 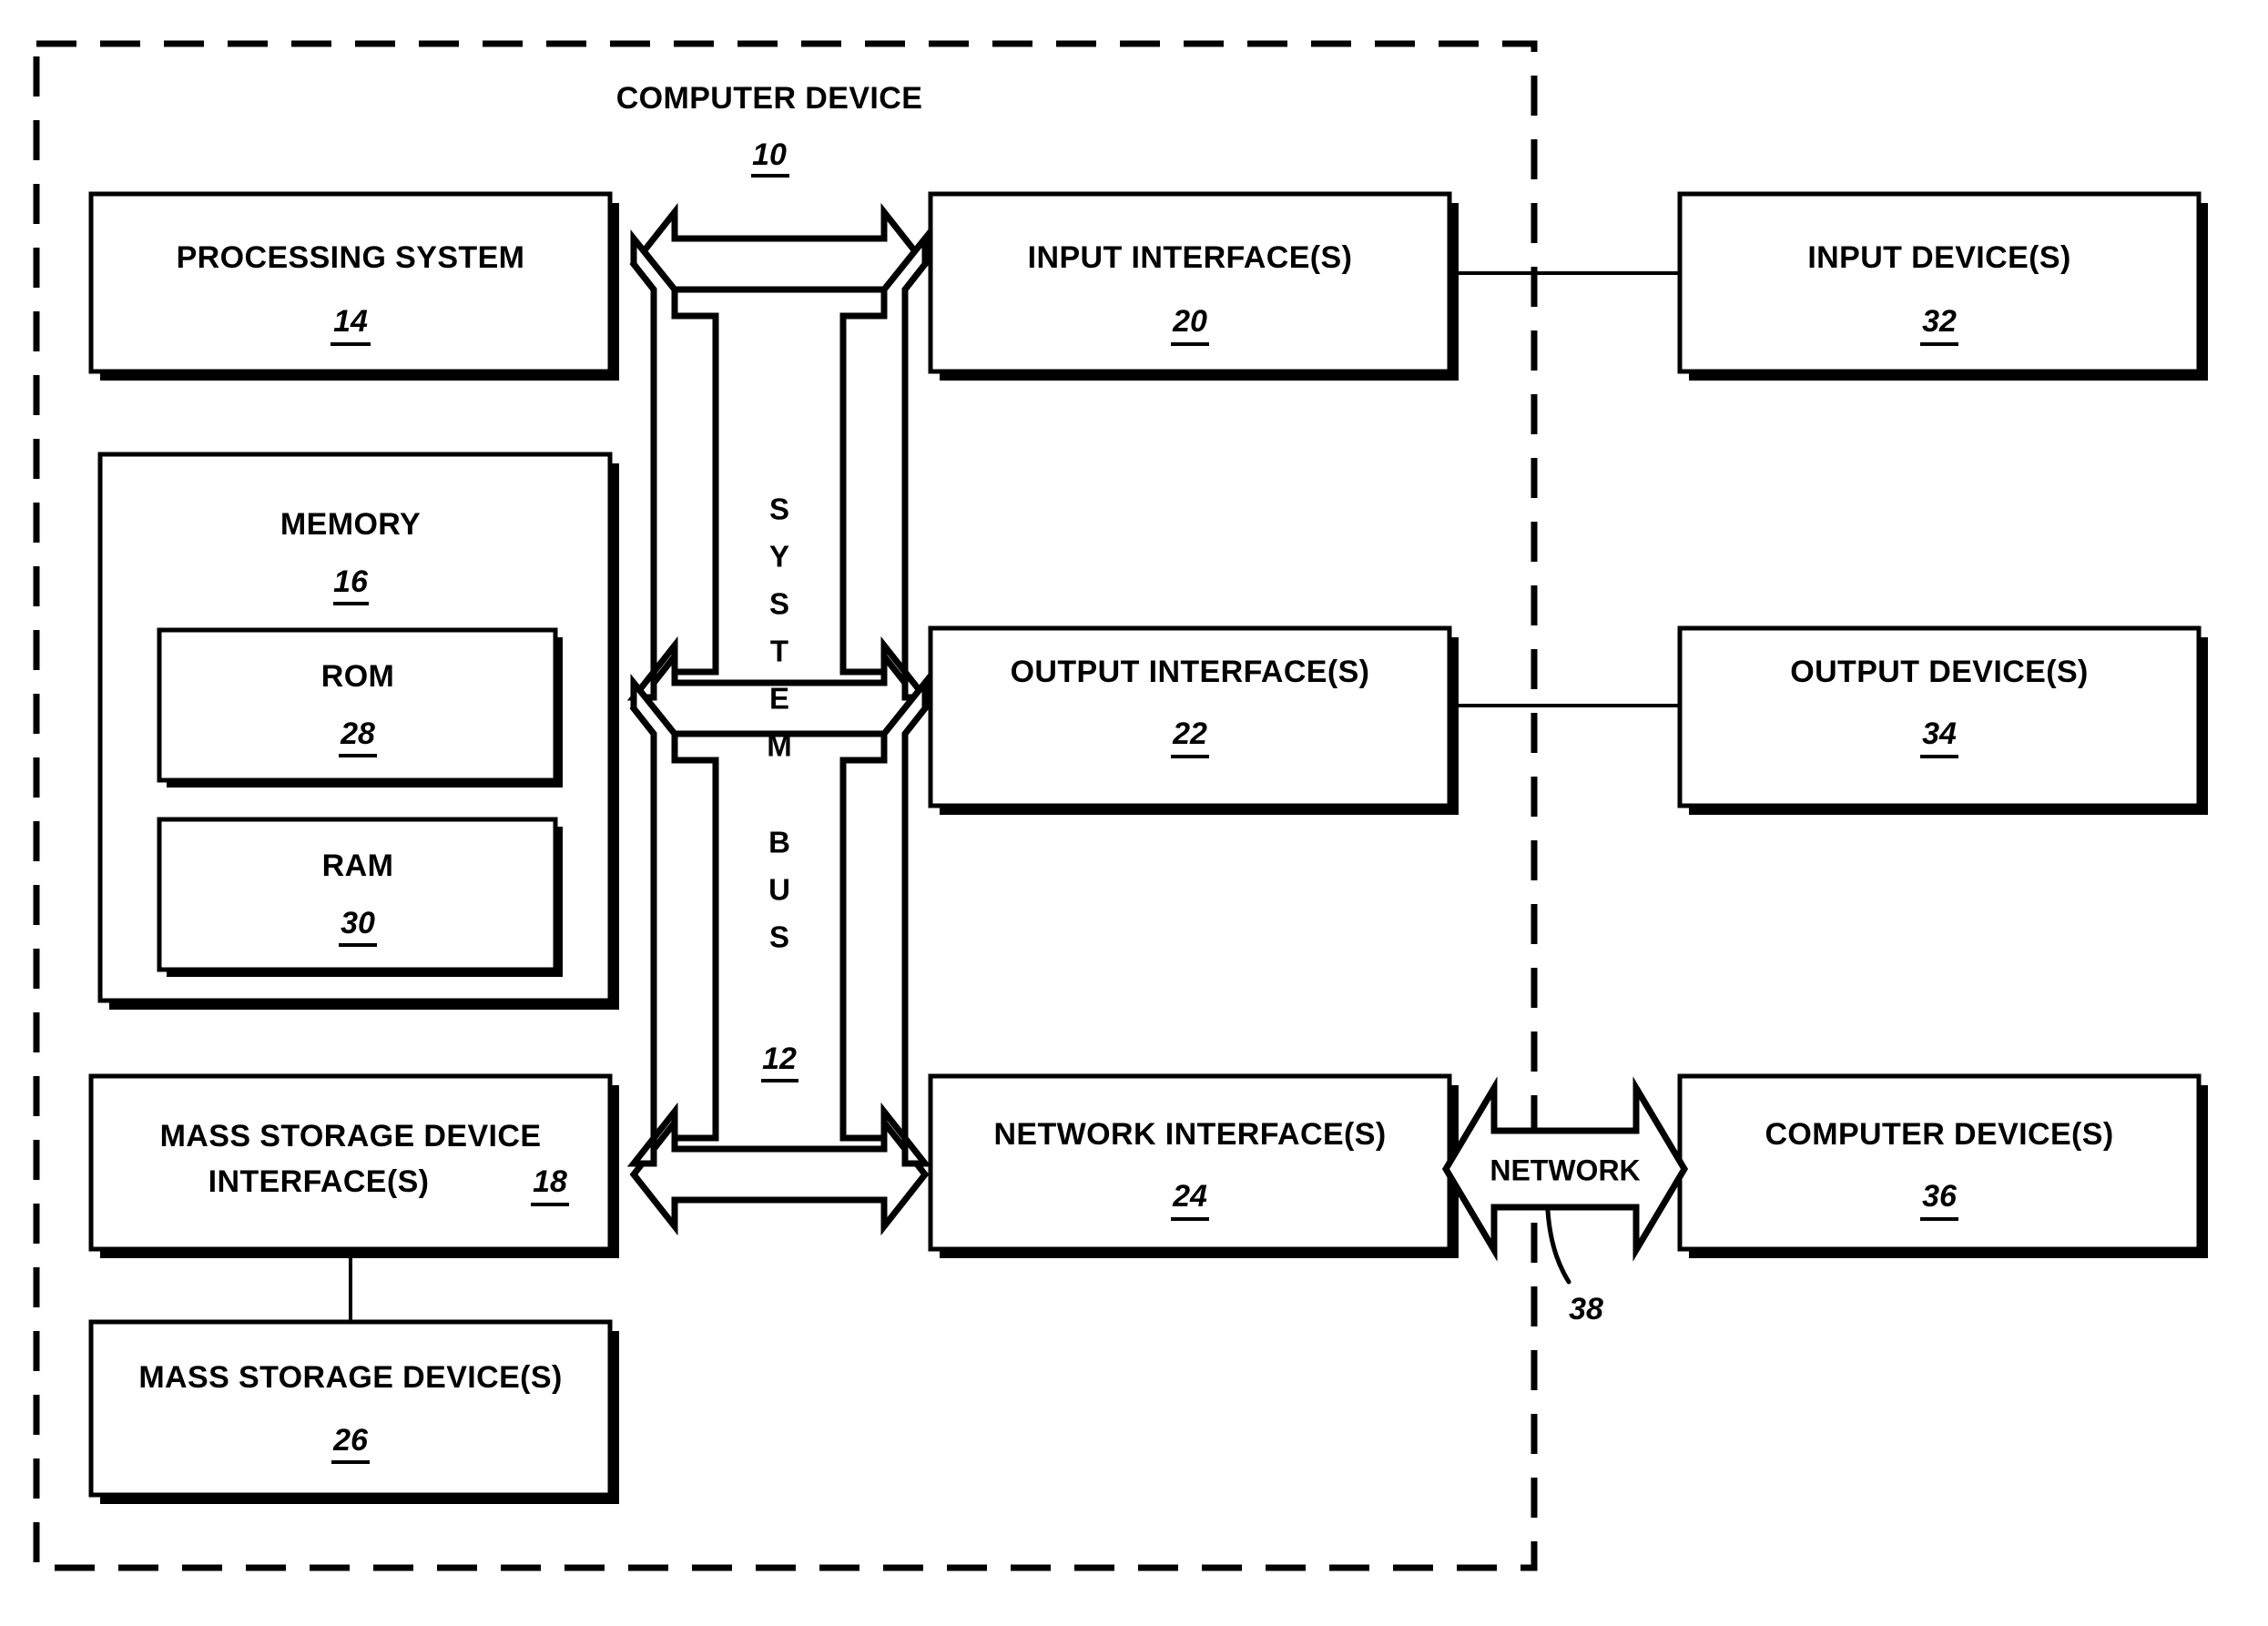 What do you see at coordinates (350, 321) in the screenshot?
I see `processing-system-ref: 14` at bounding box center [350, 321].